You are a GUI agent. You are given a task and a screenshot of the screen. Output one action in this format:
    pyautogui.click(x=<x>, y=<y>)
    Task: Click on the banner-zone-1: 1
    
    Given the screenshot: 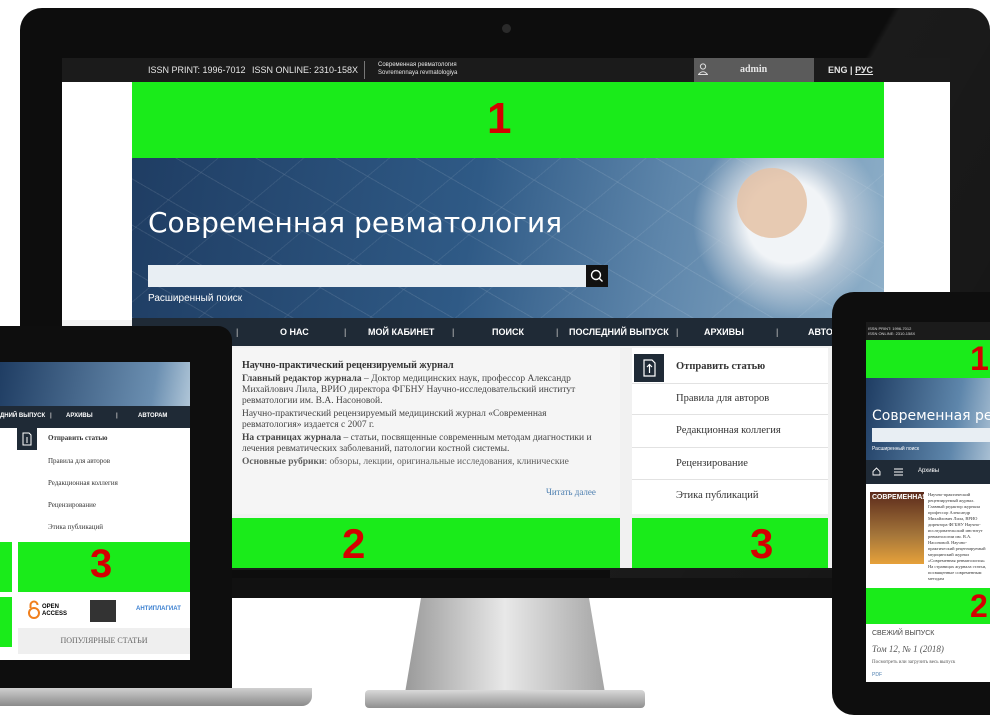 What is the action you would take?
    pyautogui.click(x=508, y=120)
    